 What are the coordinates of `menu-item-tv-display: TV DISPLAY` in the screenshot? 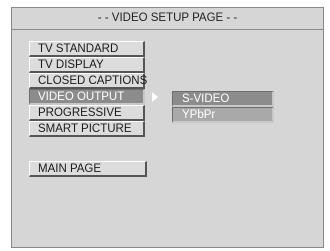 It's located at (87, 65).